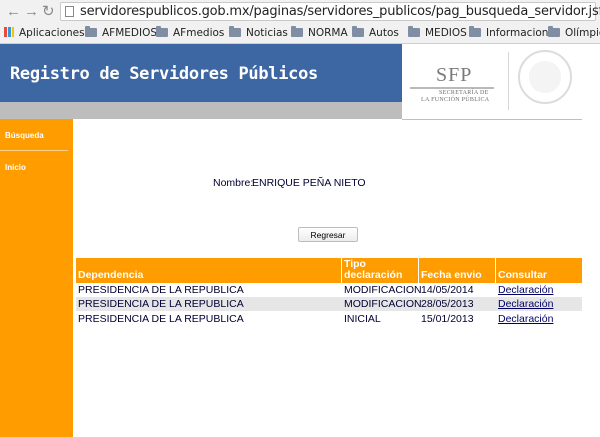 The width and height of the screenshot is (600, 437). Describe the element at coordinates (375, 33) in the screenshot. I see `bookmark-autos: Autos` at that location.